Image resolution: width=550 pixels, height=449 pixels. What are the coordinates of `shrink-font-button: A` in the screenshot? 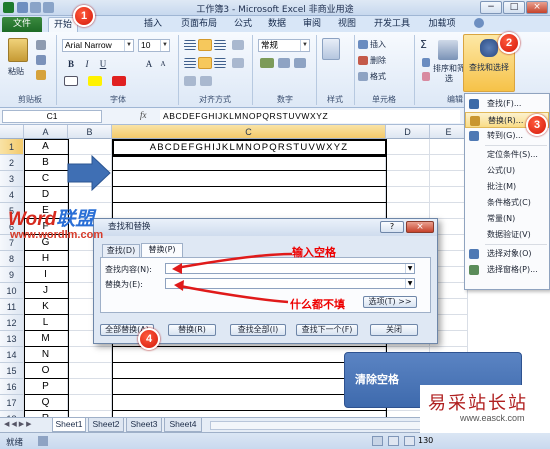 It's located at (163, 64).